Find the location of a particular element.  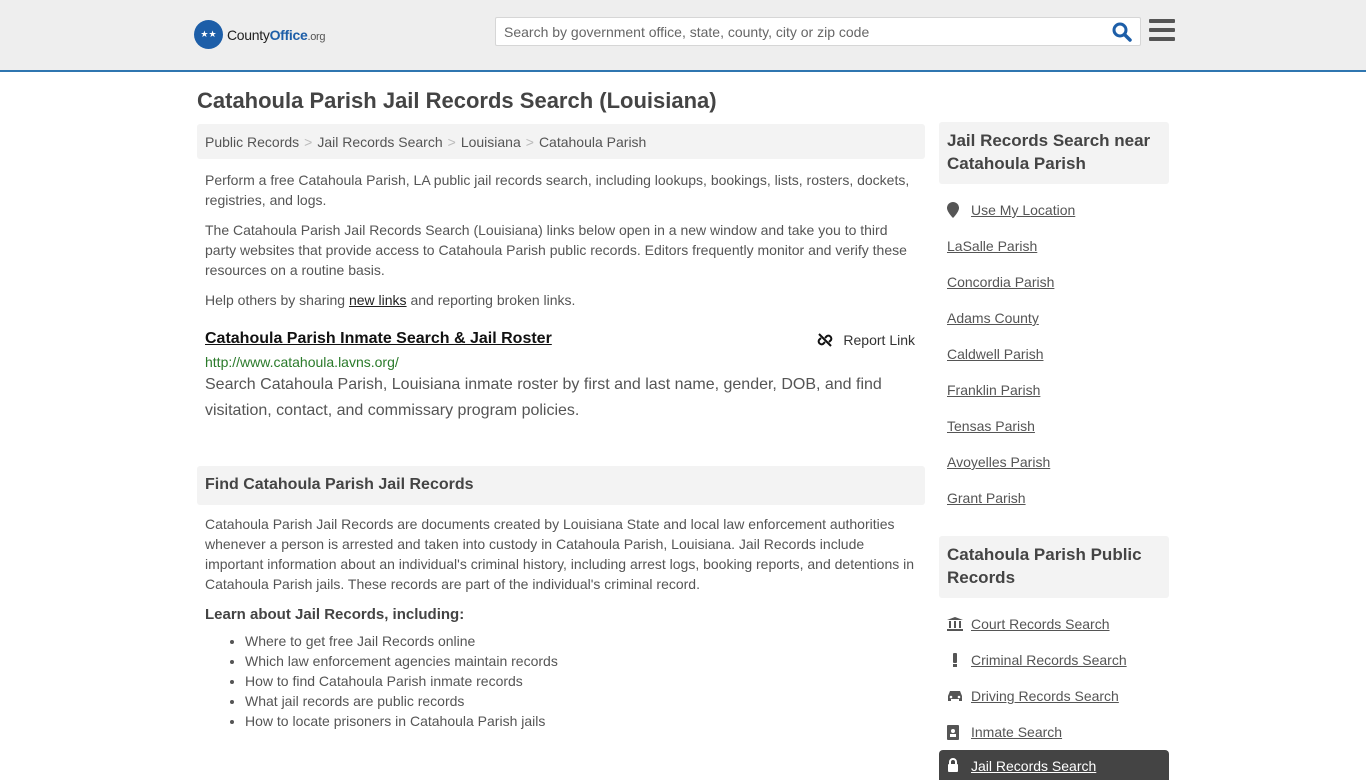

list-item: What jail records are public records is located at coordinates (585, 701).